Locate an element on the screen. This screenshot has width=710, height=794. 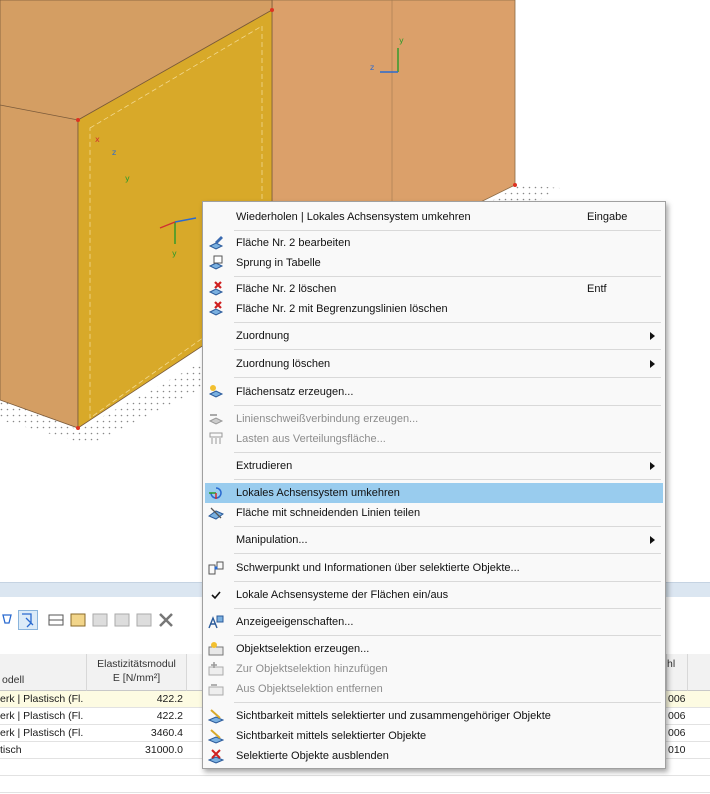
delete-surface-icon is located at coordinates (216, 289).